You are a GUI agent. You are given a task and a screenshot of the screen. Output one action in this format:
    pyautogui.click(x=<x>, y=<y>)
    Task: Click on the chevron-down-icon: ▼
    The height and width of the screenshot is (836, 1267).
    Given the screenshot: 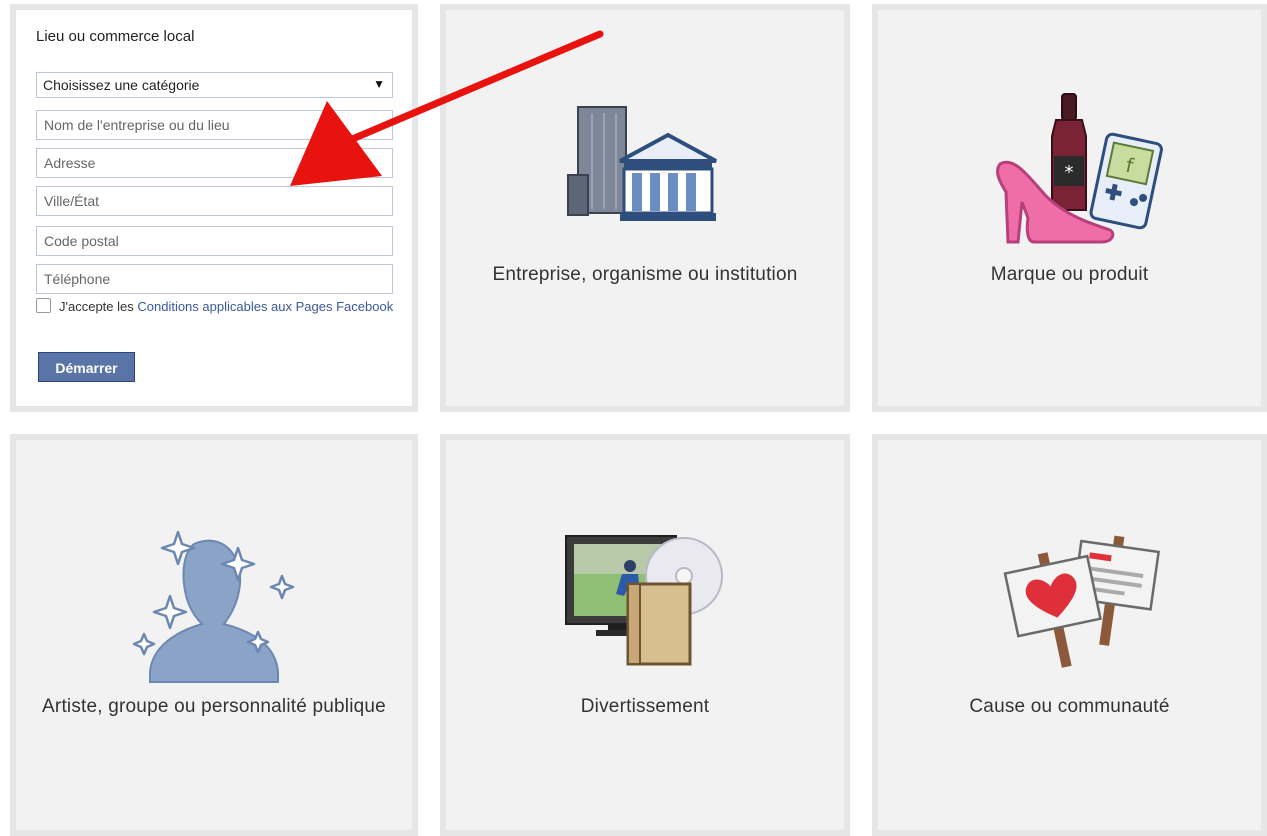 What is the action you would take?
    pyautogui.click(x=379, y=84)
    